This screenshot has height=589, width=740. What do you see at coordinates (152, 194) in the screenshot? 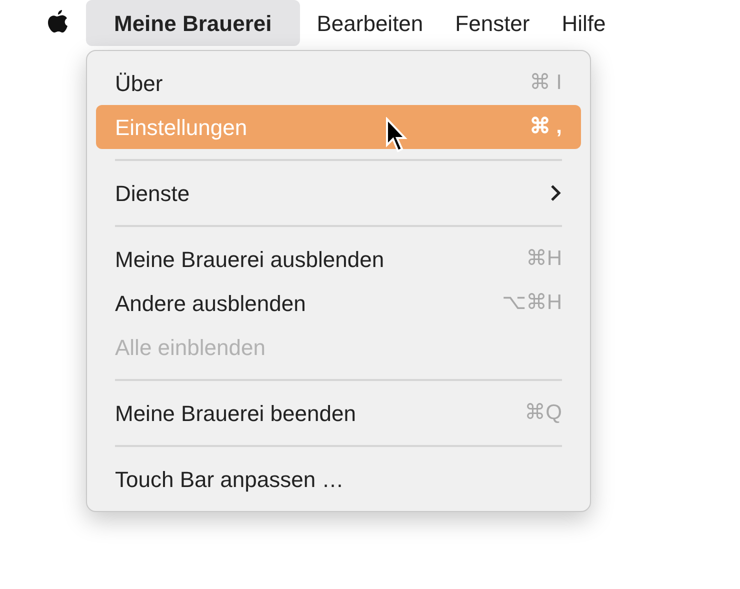
I see `menu-item-label: Dienste` at bounding box center [152, 194].